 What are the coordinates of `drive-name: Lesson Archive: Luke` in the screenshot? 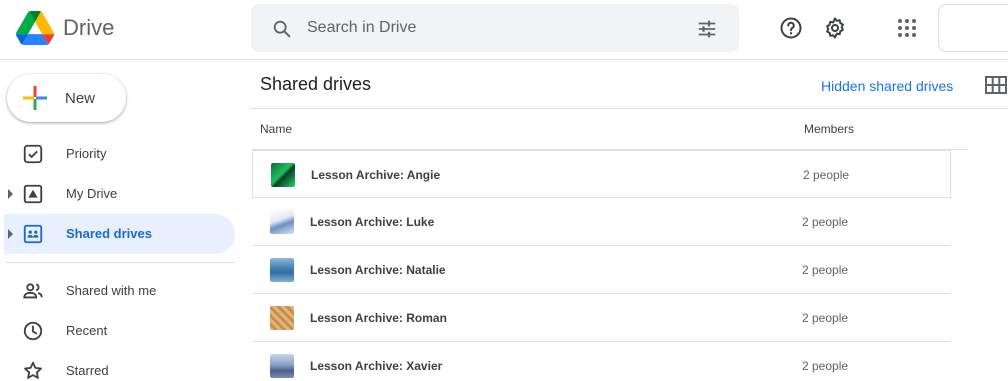 It's located at (372, 222).